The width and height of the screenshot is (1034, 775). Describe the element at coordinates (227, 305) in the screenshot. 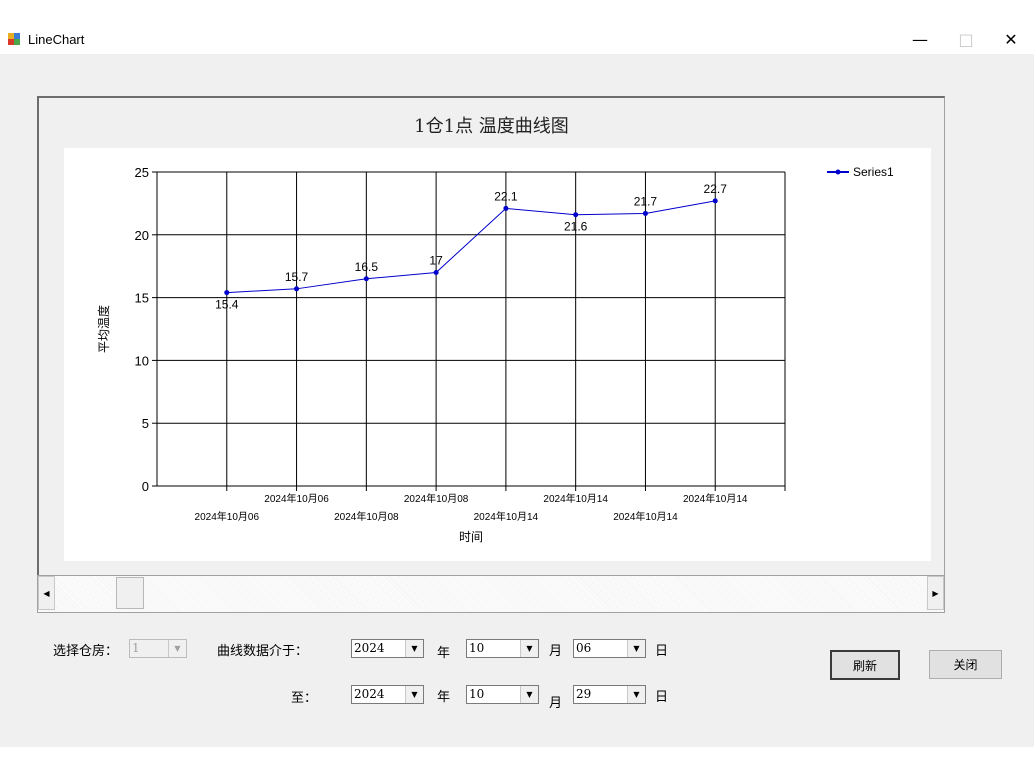

I see `data-label: 15.4` at that location.